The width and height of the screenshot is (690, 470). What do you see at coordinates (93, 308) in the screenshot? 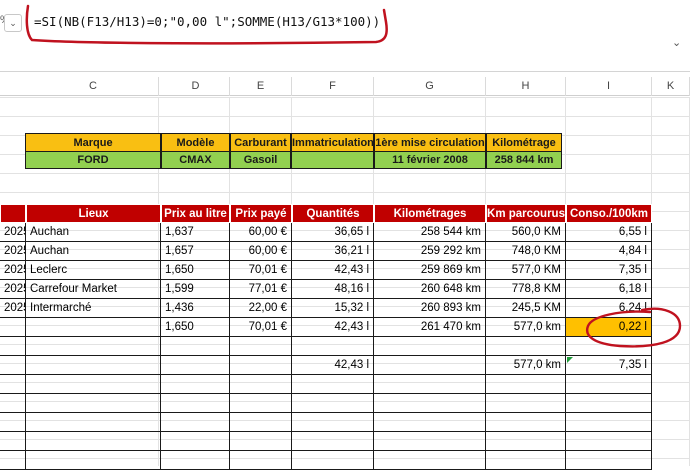
I see `table-cell-lieu: Intermarché` at bounding box center [93, 308].